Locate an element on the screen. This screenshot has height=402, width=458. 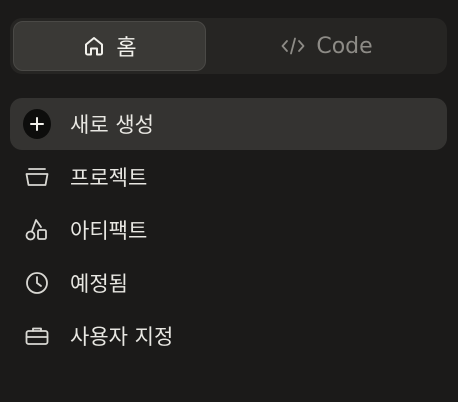
menu-item-projects: 프로젝트 is located at coordinates (228, 177).